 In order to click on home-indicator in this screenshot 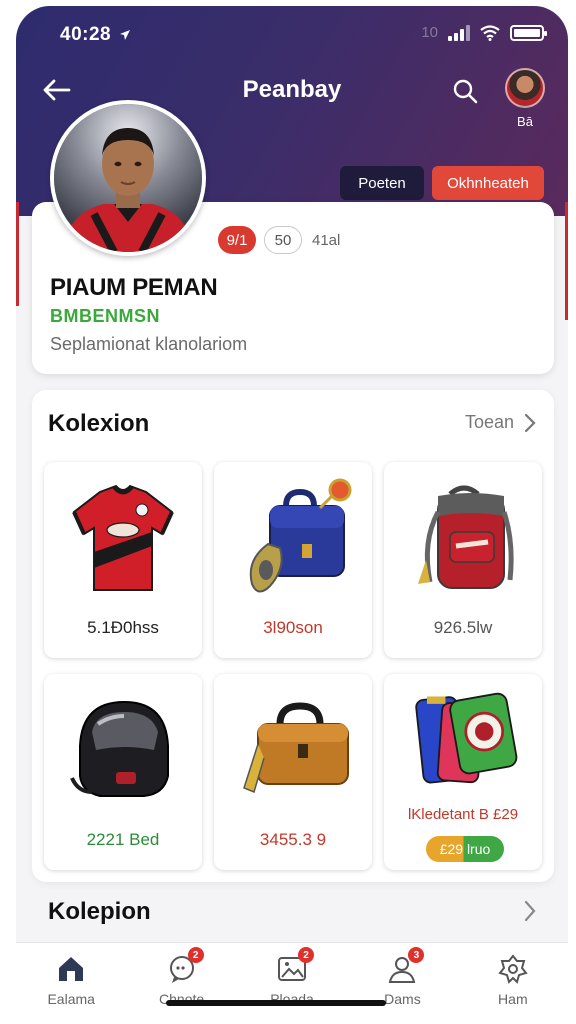, I will do `click(276, 1003)`.